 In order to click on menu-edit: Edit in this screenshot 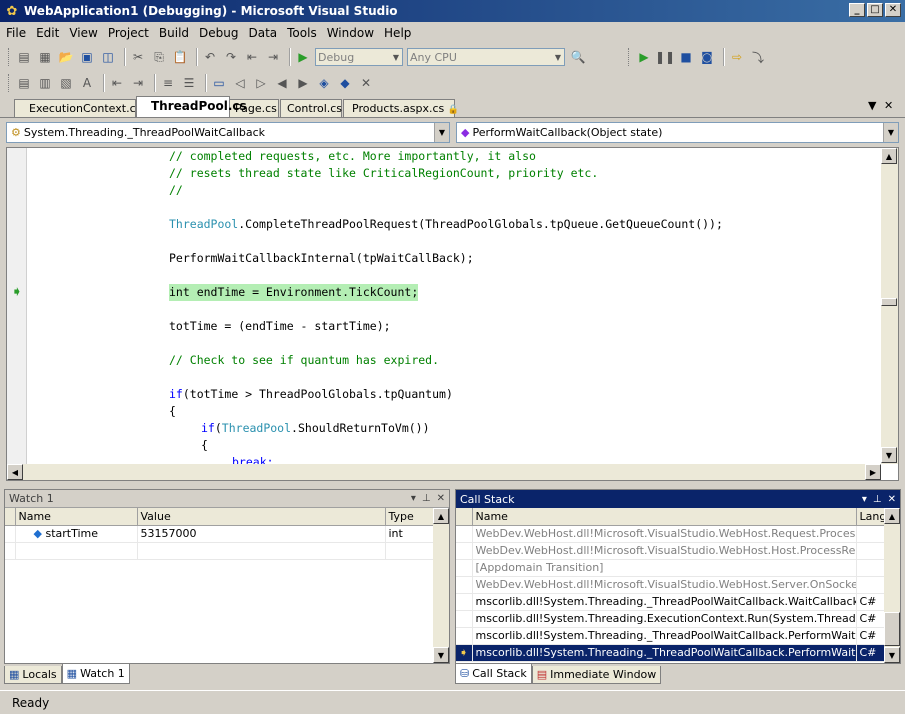, I will do `click(47, 33)`.